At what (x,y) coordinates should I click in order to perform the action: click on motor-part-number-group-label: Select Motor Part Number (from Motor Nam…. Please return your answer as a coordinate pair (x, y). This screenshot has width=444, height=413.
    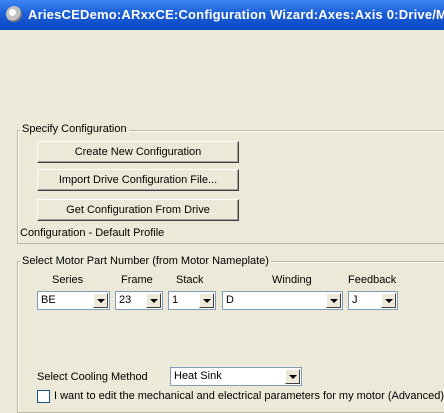
    Looking at the image, I should click on (145, 261).